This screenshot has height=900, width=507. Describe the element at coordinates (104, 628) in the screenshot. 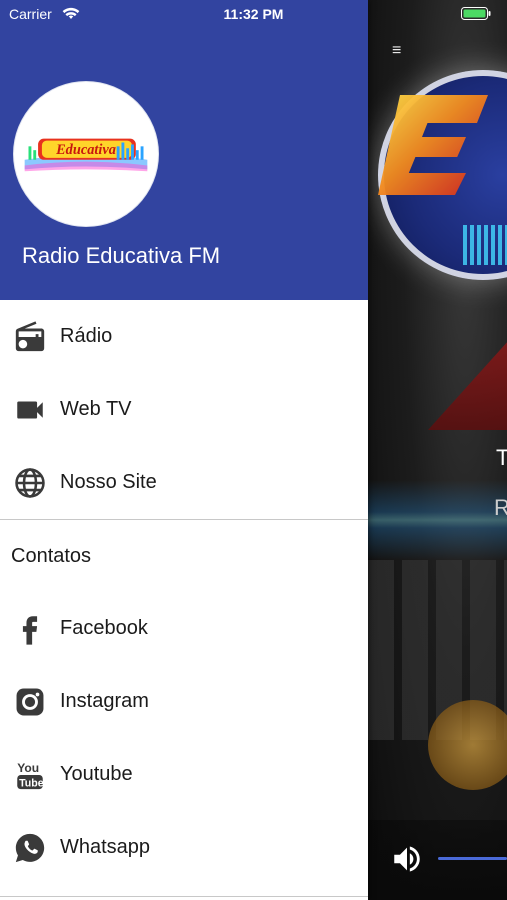

I see `contact-item-label: Facebook` at that location.